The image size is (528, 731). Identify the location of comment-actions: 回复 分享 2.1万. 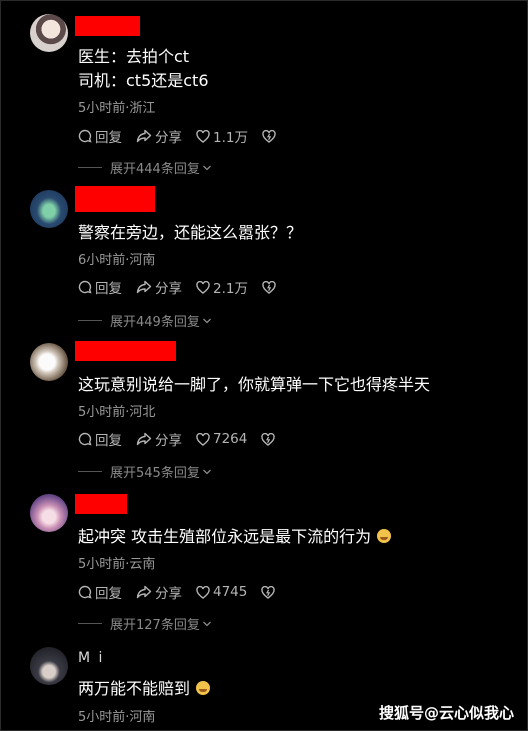
(185, 287).